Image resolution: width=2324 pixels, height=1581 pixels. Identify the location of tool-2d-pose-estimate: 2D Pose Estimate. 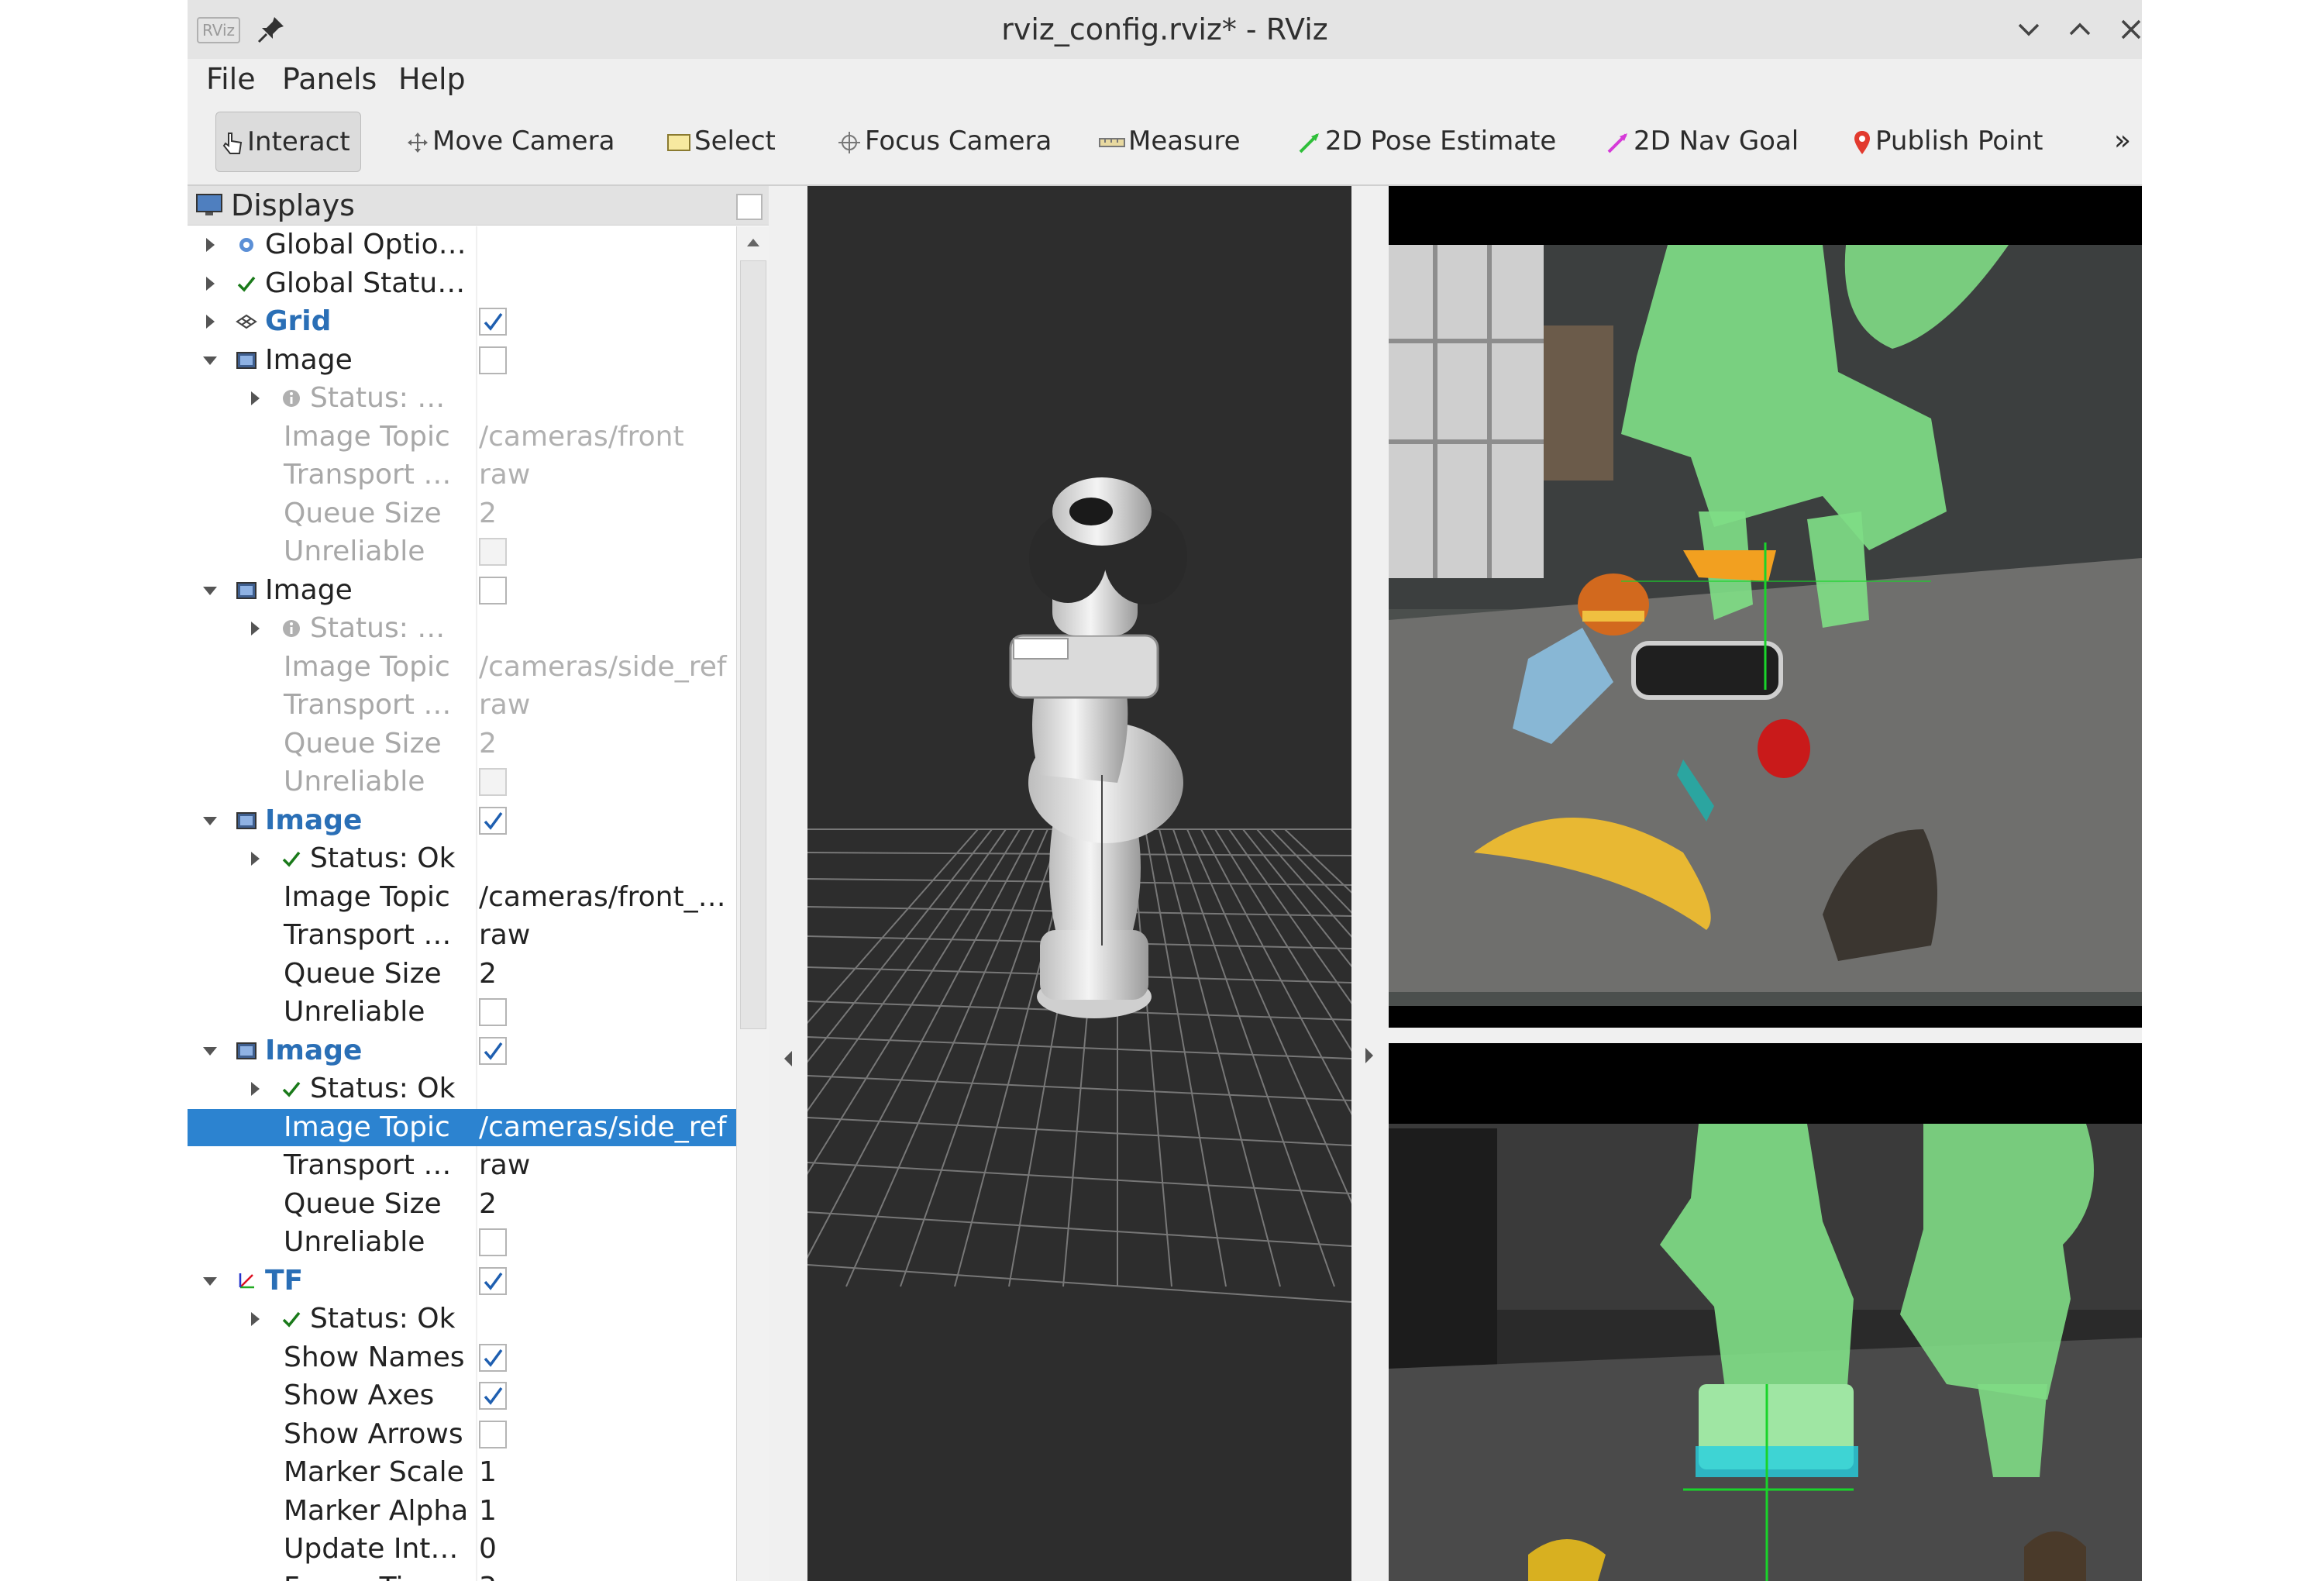
(1426, 141).